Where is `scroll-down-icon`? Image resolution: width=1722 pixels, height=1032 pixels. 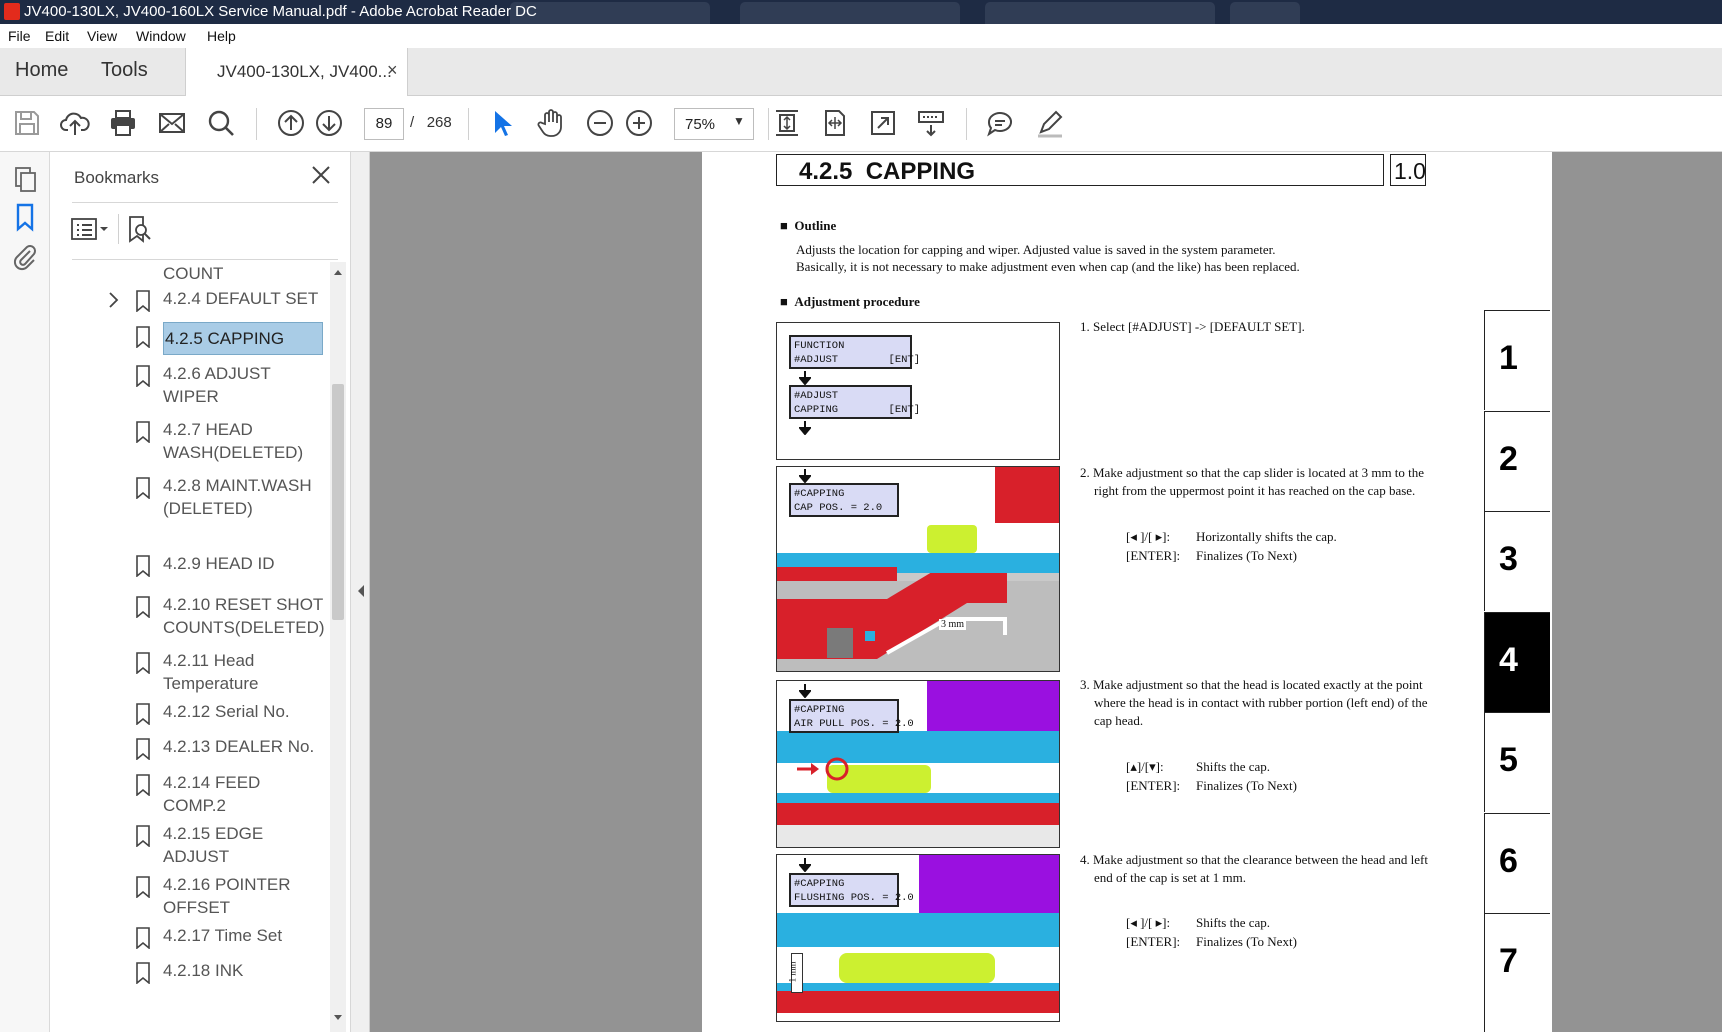
scroll-down-icon is located at coordinates (338, 1018).